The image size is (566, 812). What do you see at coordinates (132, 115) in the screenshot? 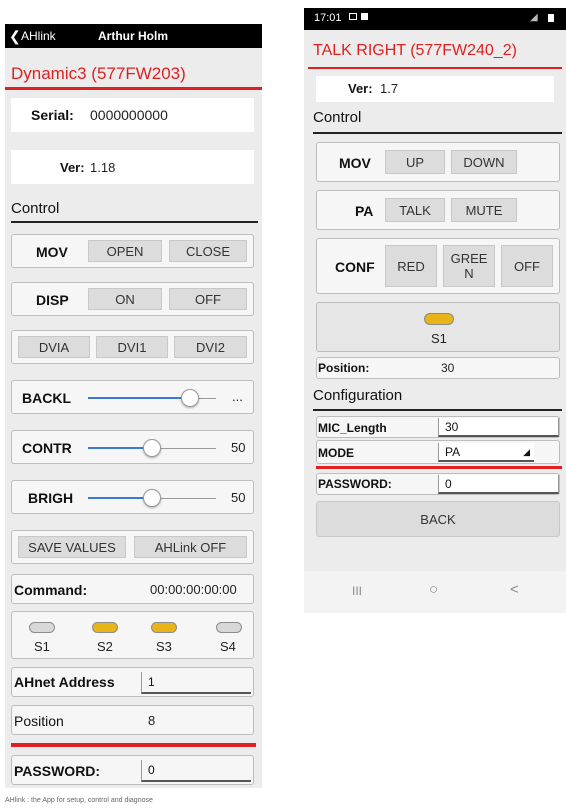
I see `serial-row: Serial: 0000000000` at bounding box center [132, 115].